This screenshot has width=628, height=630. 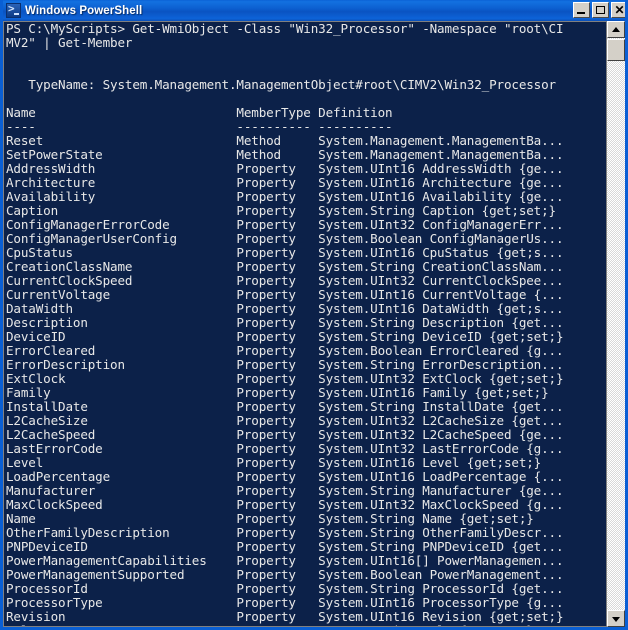 I want to click on window-controls: ✕, so click(x=599, y=10).